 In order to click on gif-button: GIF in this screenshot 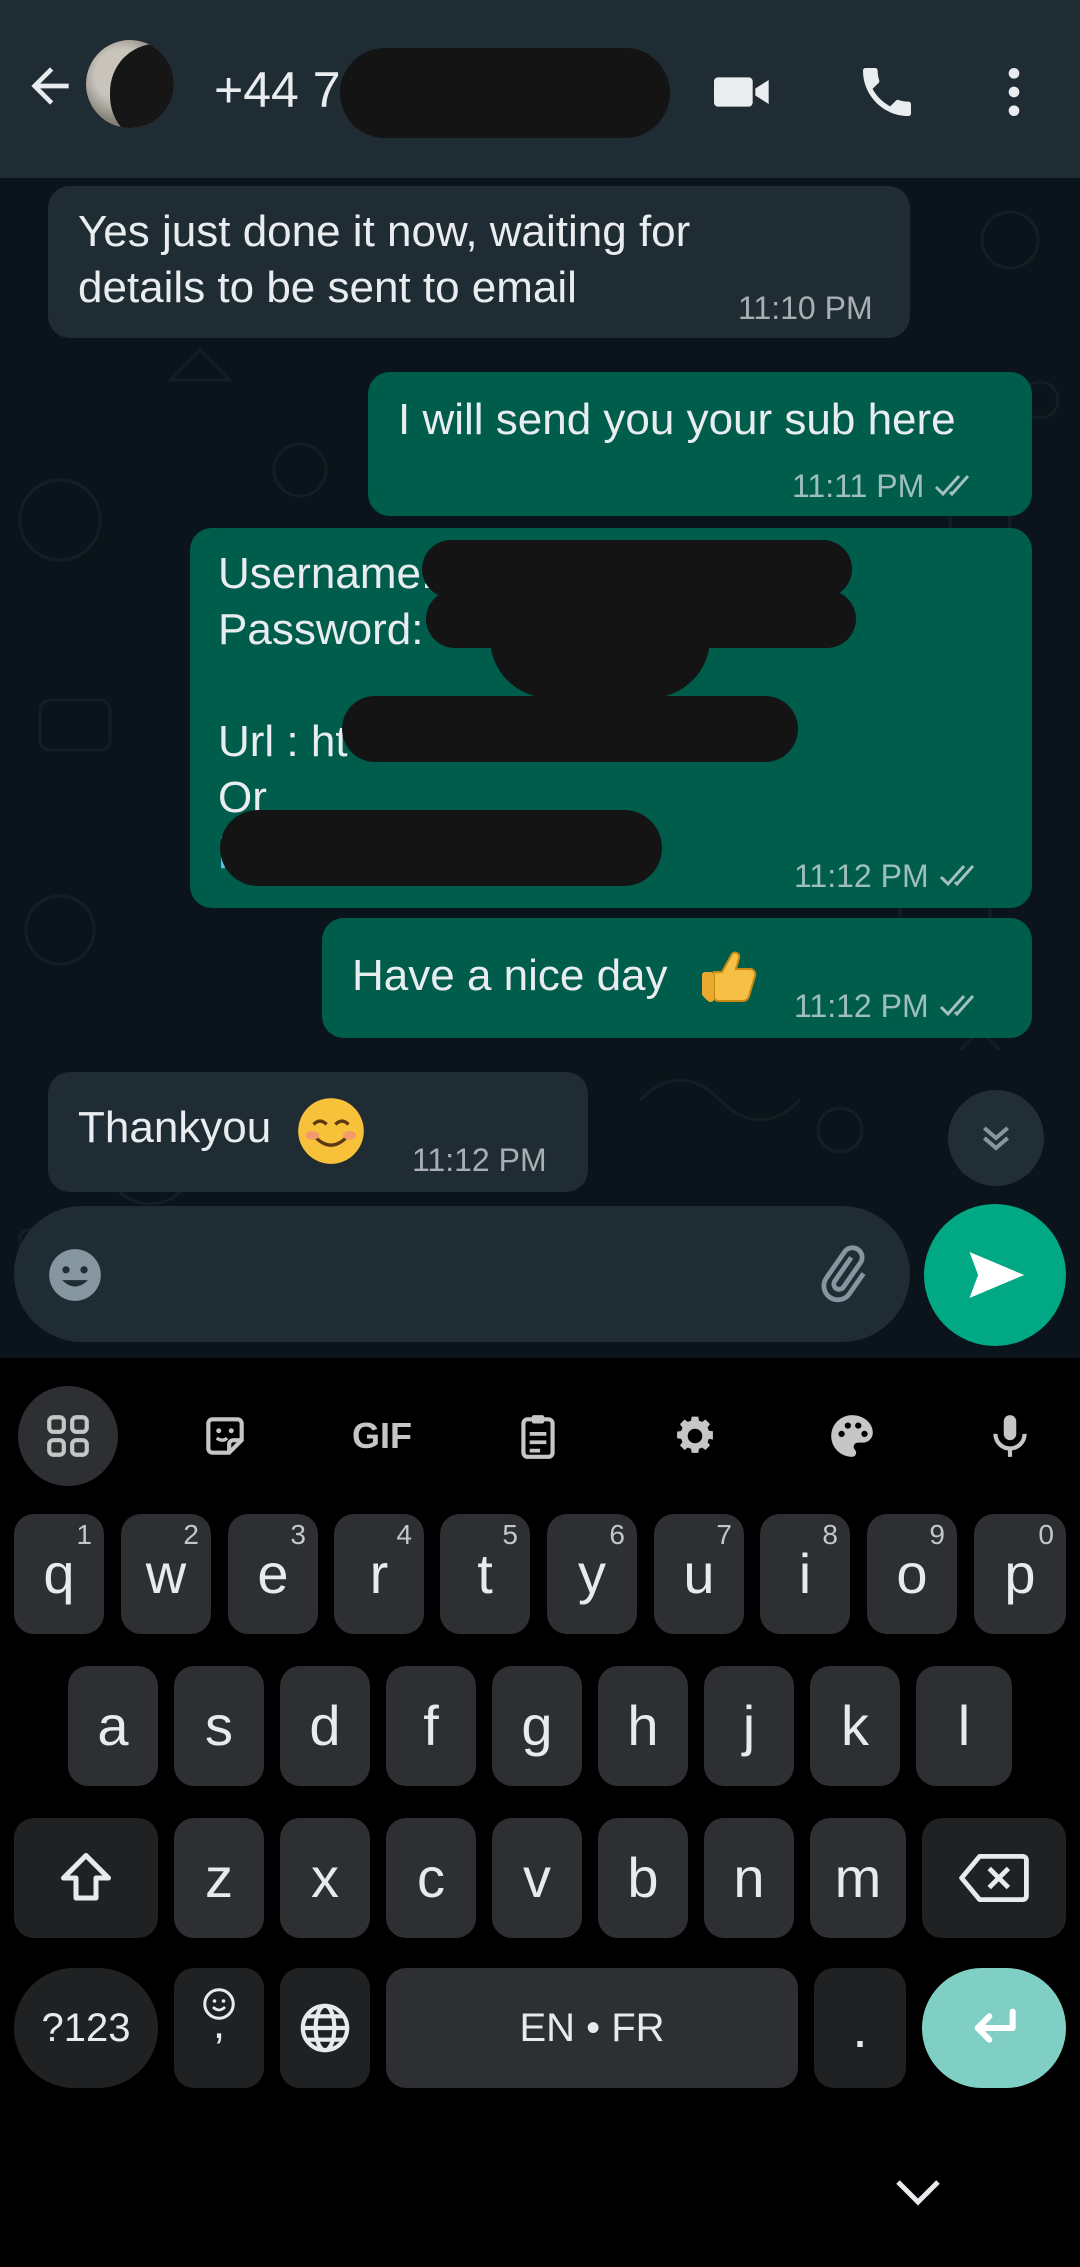, I will do `click(382, 1436)`.